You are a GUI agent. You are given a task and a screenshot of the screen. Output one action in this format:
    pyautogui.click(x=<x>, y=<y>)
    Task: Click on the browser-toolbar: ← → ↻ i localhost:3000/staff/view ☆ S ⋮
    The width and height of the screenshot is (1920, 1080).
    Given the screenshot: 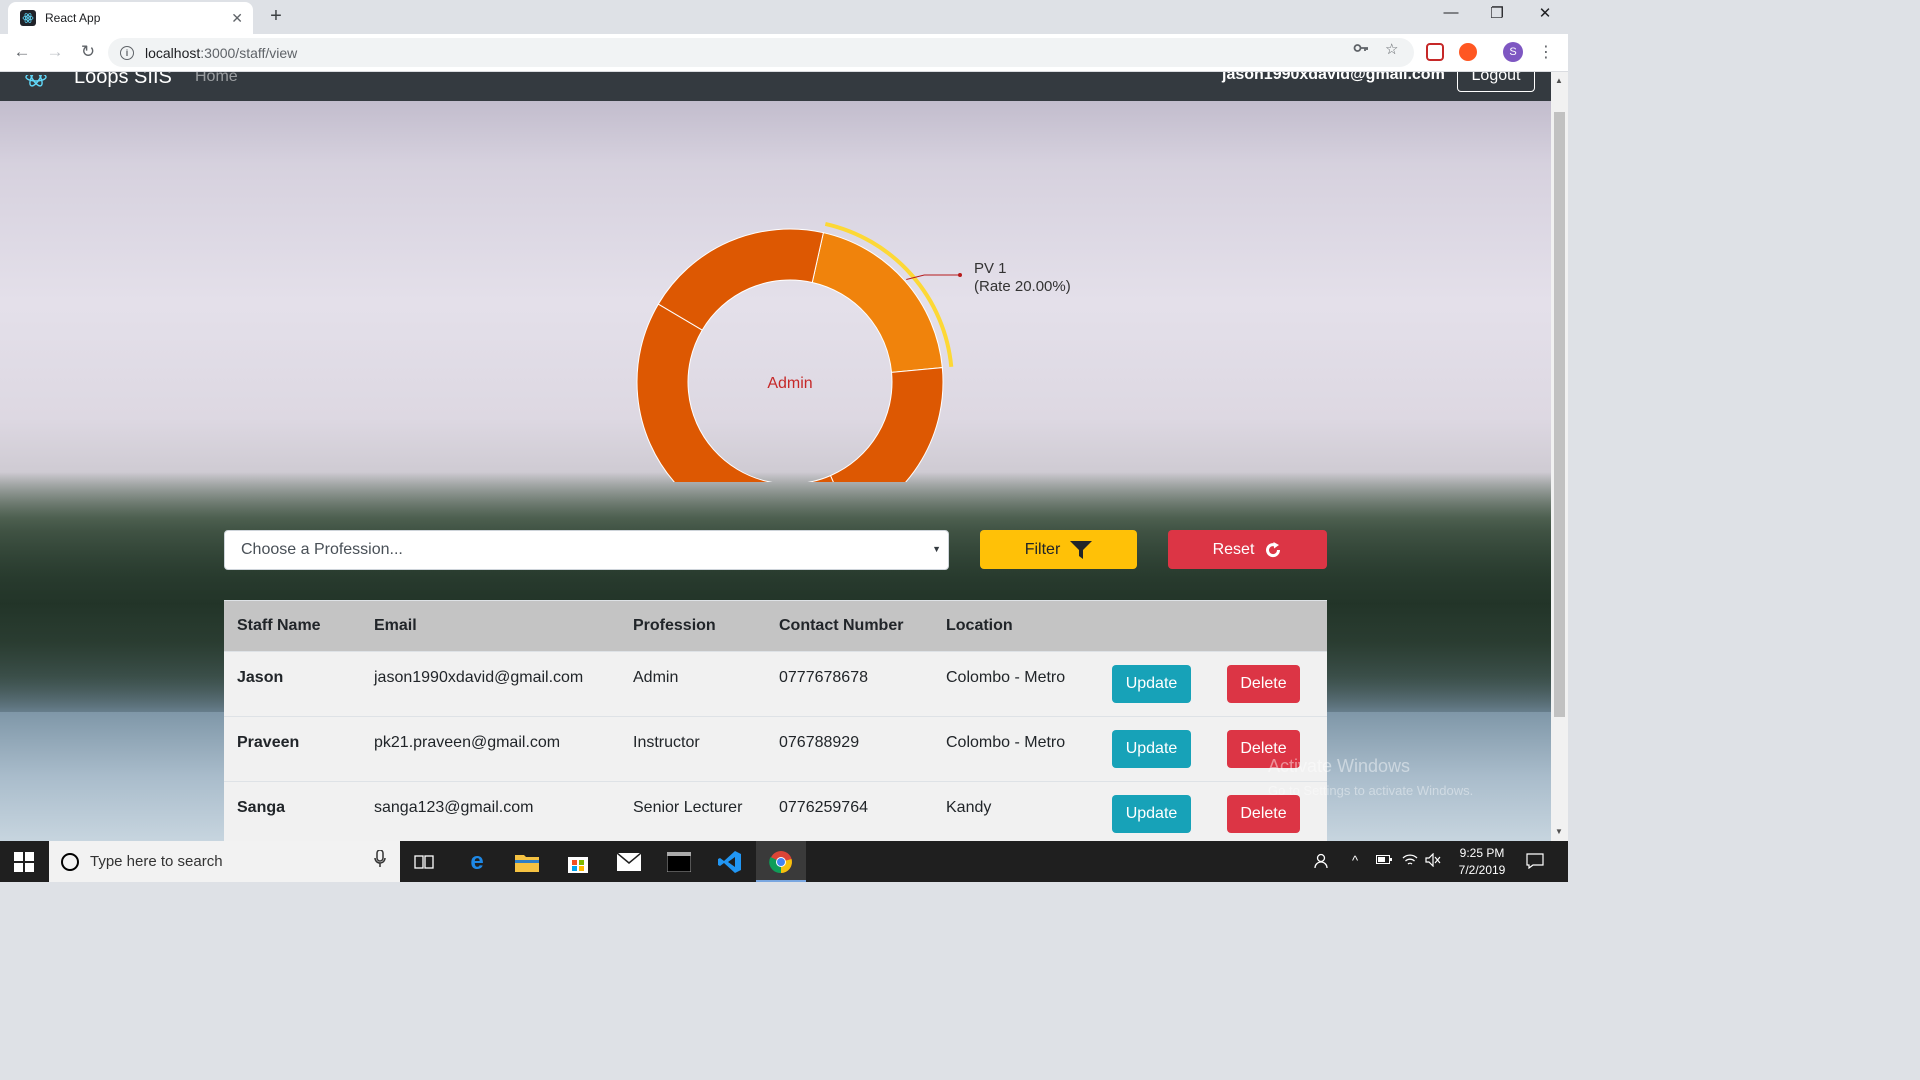 What is the action you would take?
    pyautogui.click(x=784, y=53)
    